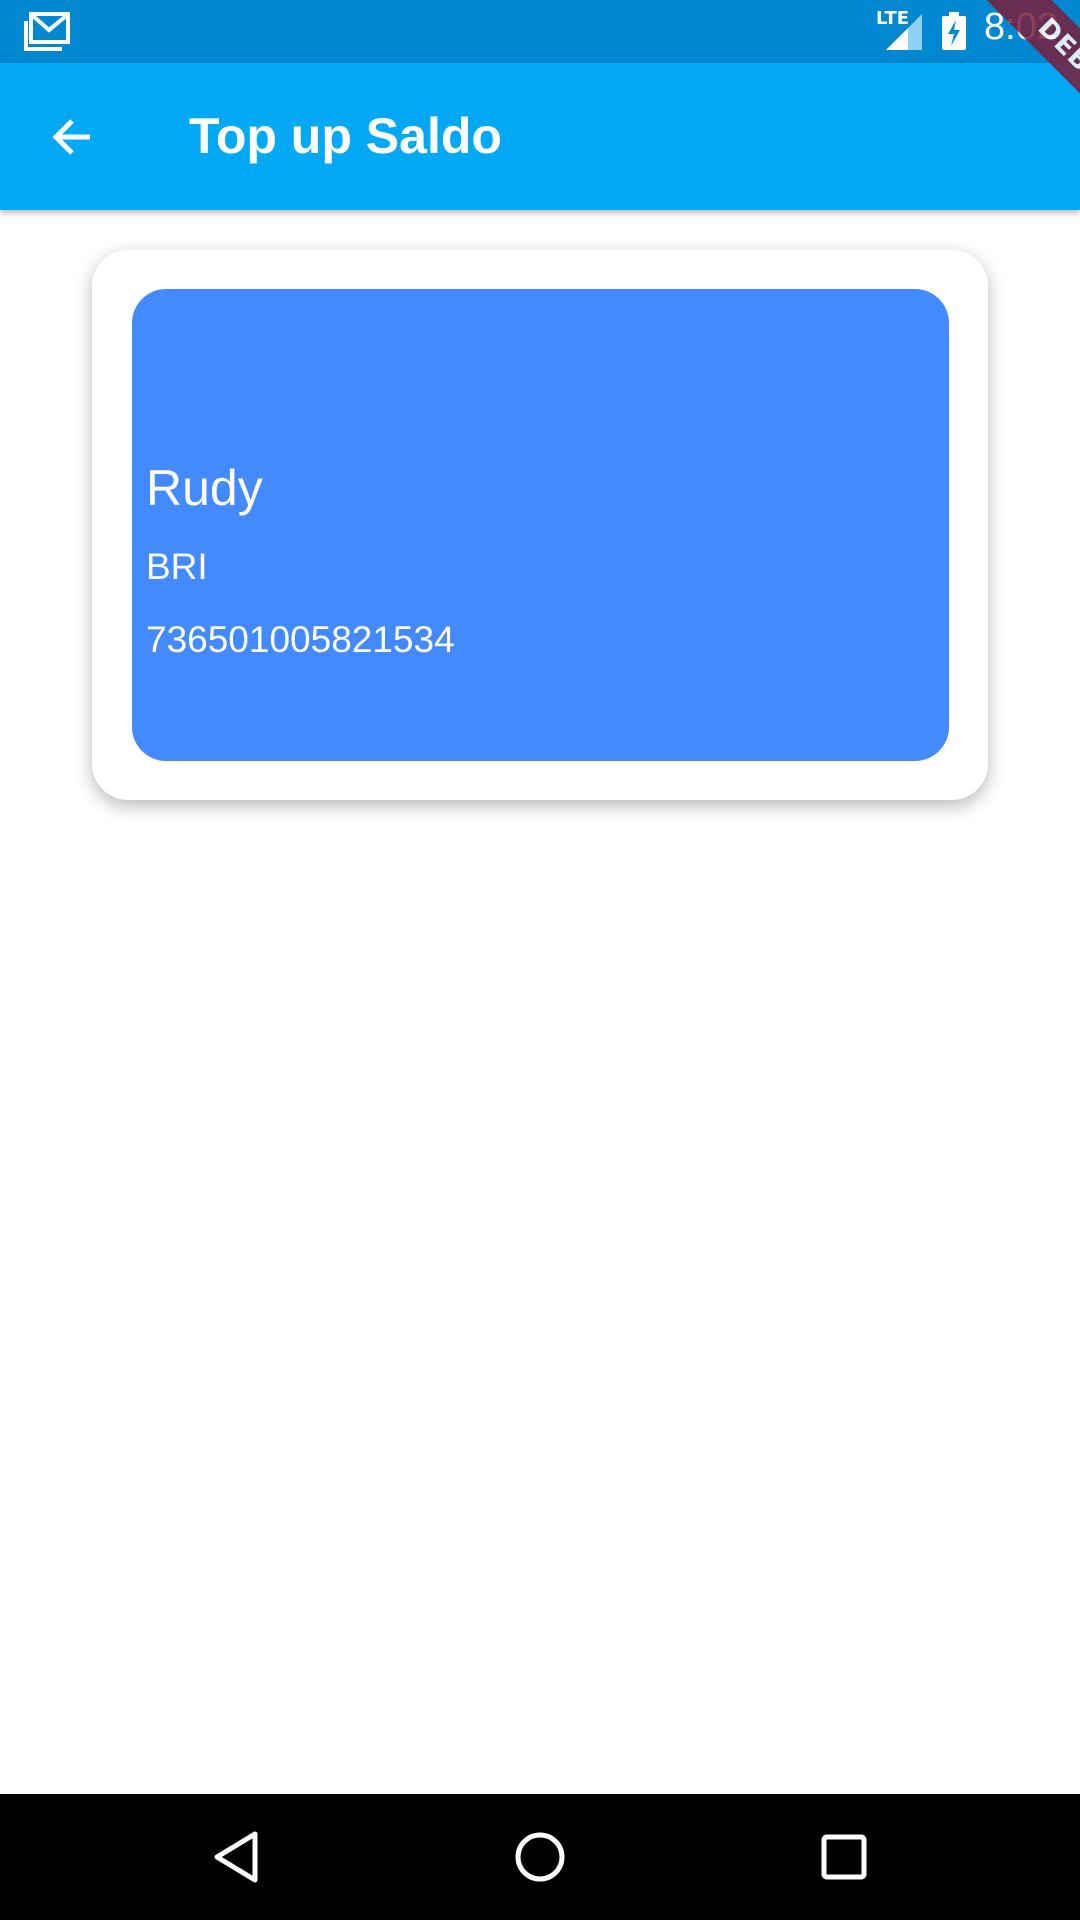  What do you see at coordinates (300, 639) in the screenshot?
I see `account-number: 736501005821534` at bounding box center [300, 639].